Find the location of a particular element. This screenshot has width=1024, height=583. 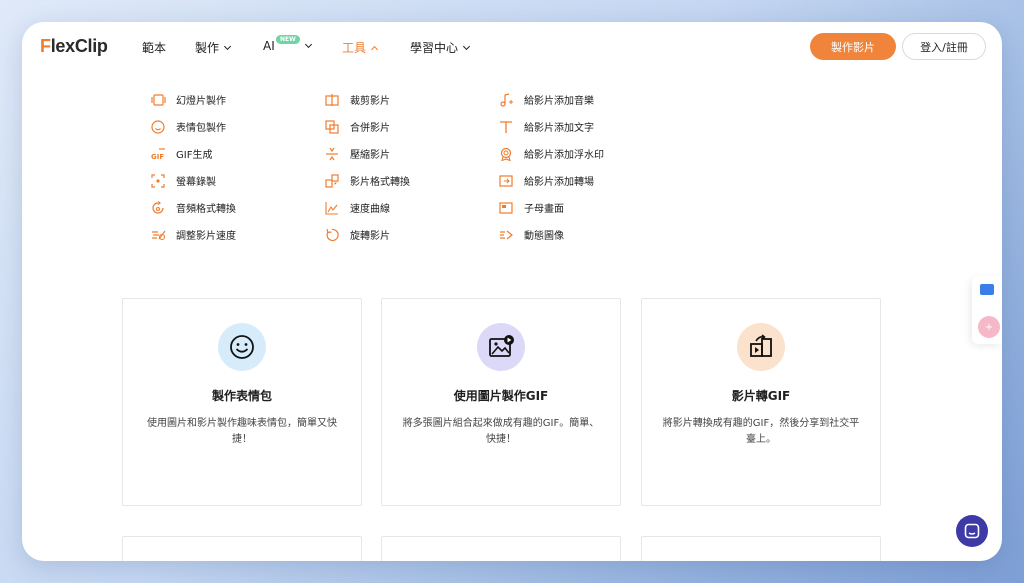

chat-support-button is located at coordinates (972, 531).